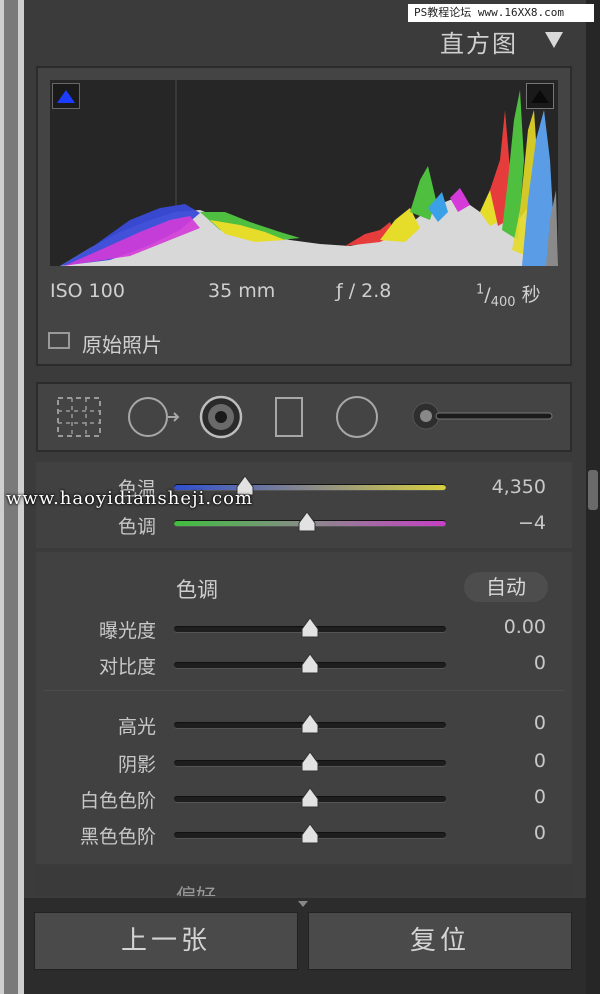  Describe the element at coordinates (310, 521) in the screenshot. I see `tint-slider` at that location.